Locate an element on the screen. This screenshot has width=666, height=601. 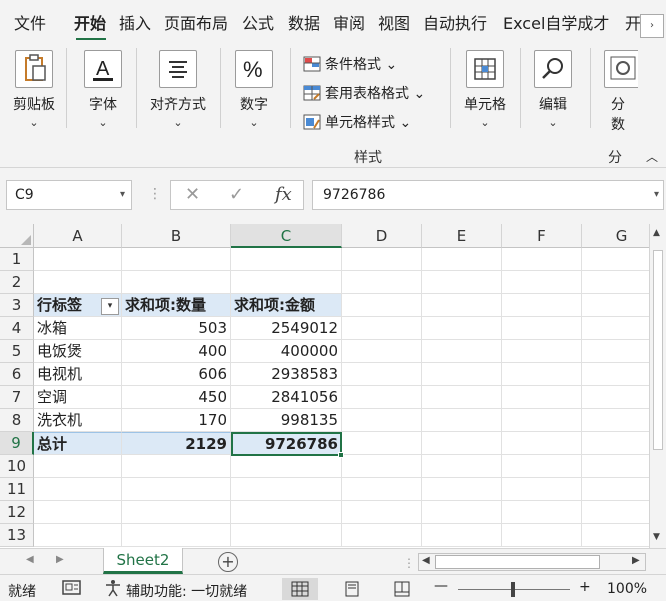
zoom-out-icon: — is located at coordinates (441, 586).